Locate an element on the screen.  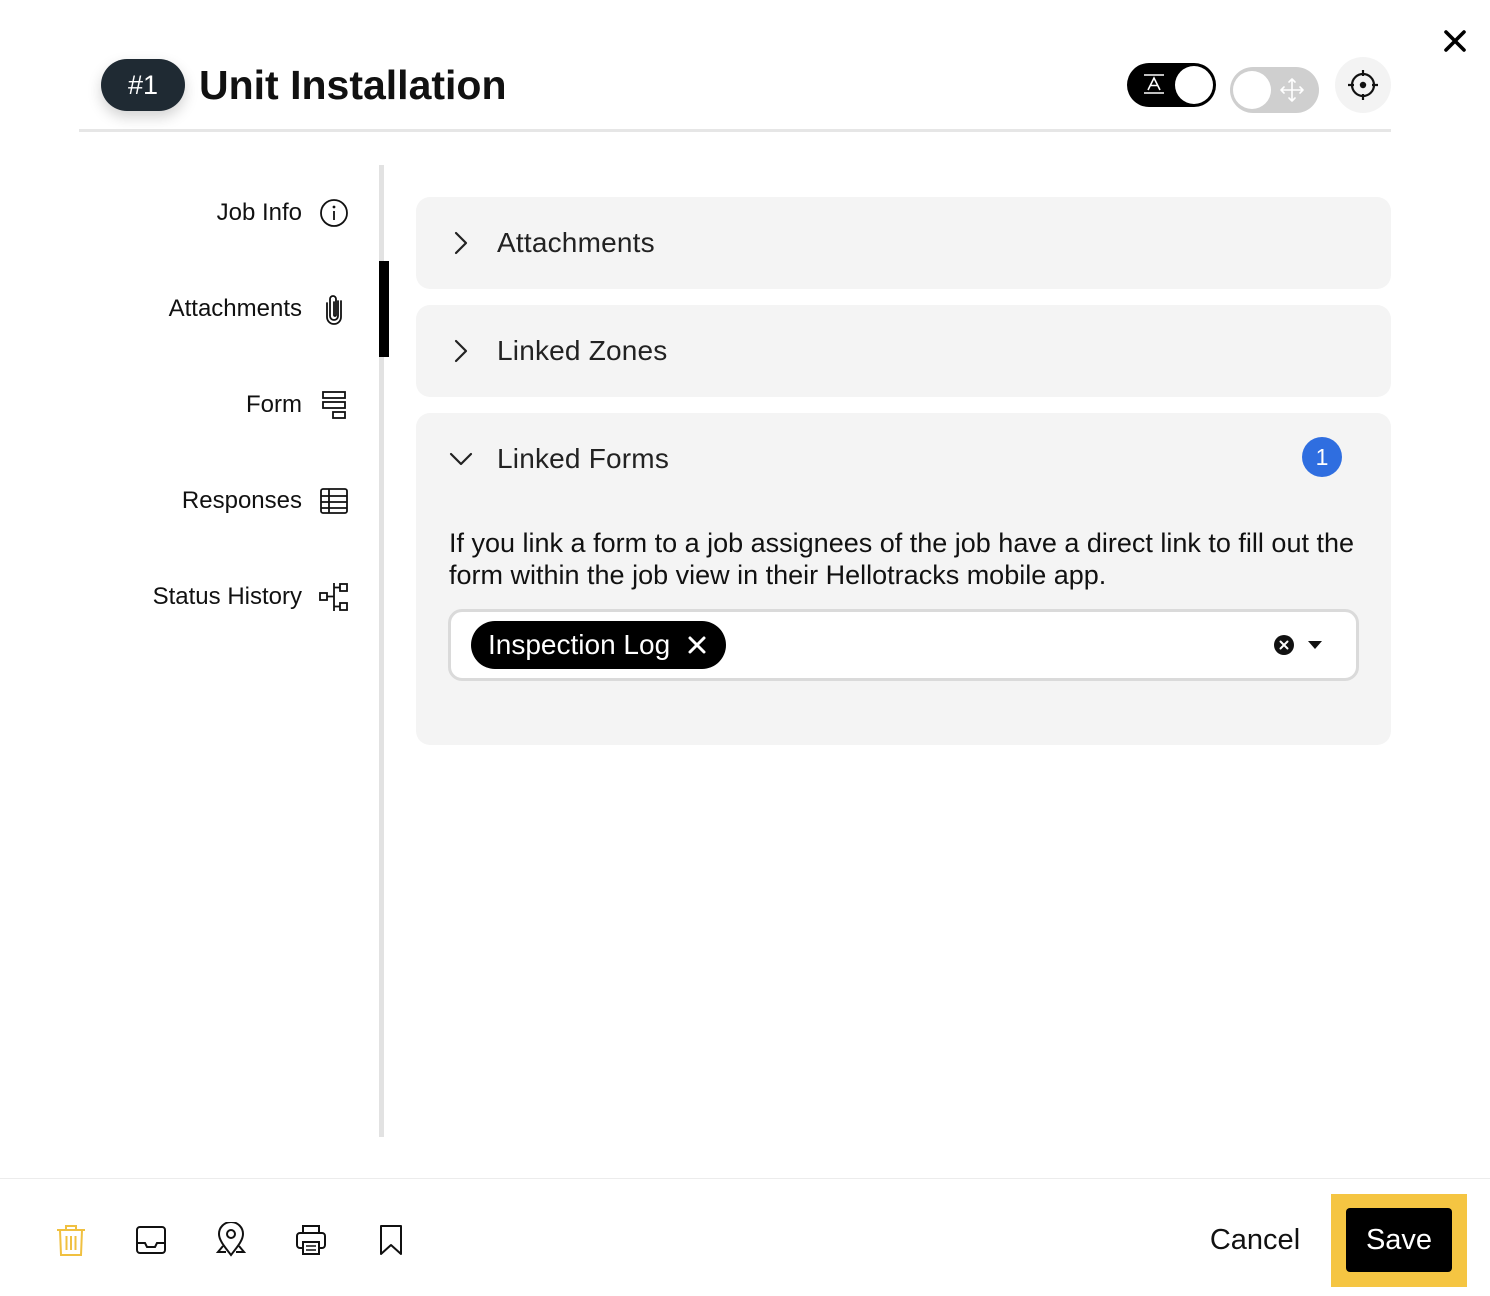
printer-icon is located at coordinates (311, 1240).